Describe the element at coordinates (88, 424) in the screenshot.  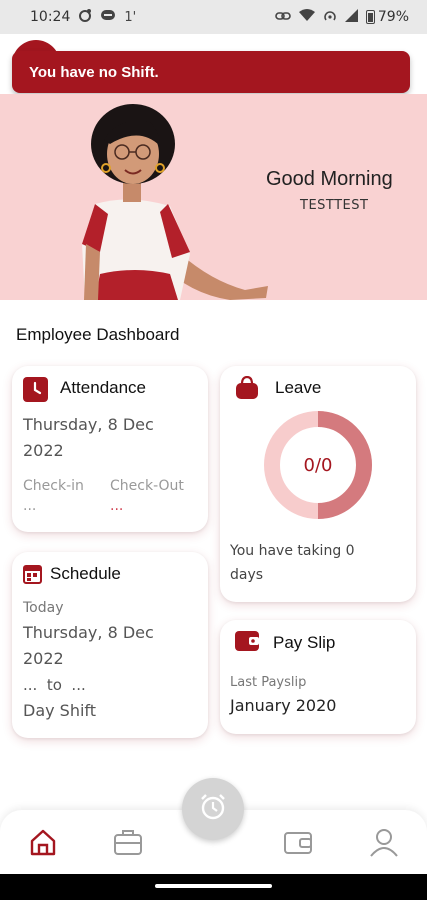
I see `attendance-date-line1: Thursday, 8 Dec` at that location.